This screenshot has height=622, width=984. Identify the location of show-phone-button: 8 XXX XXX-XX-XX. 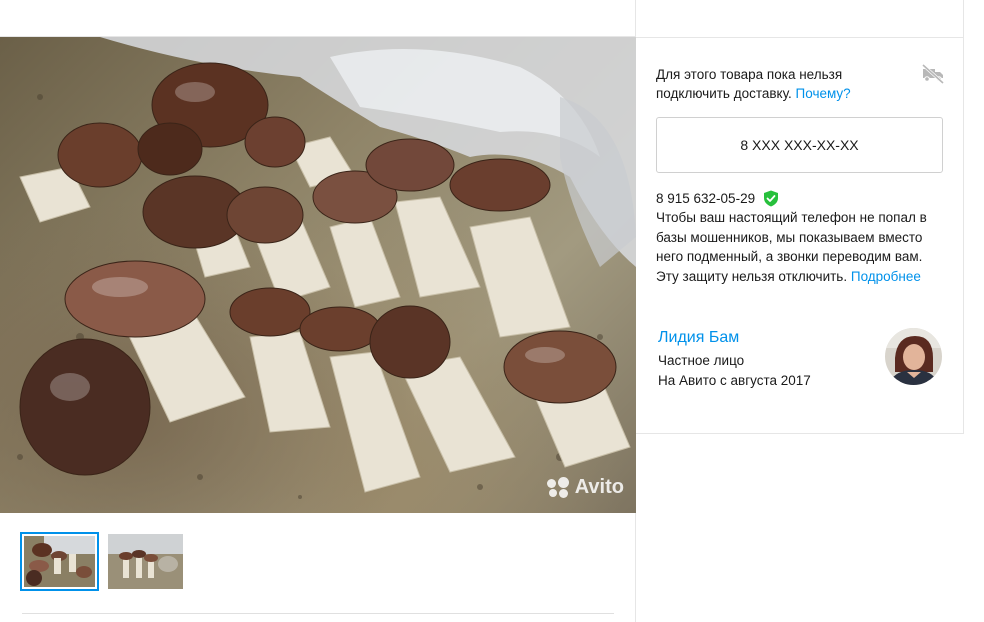
(799, 145).